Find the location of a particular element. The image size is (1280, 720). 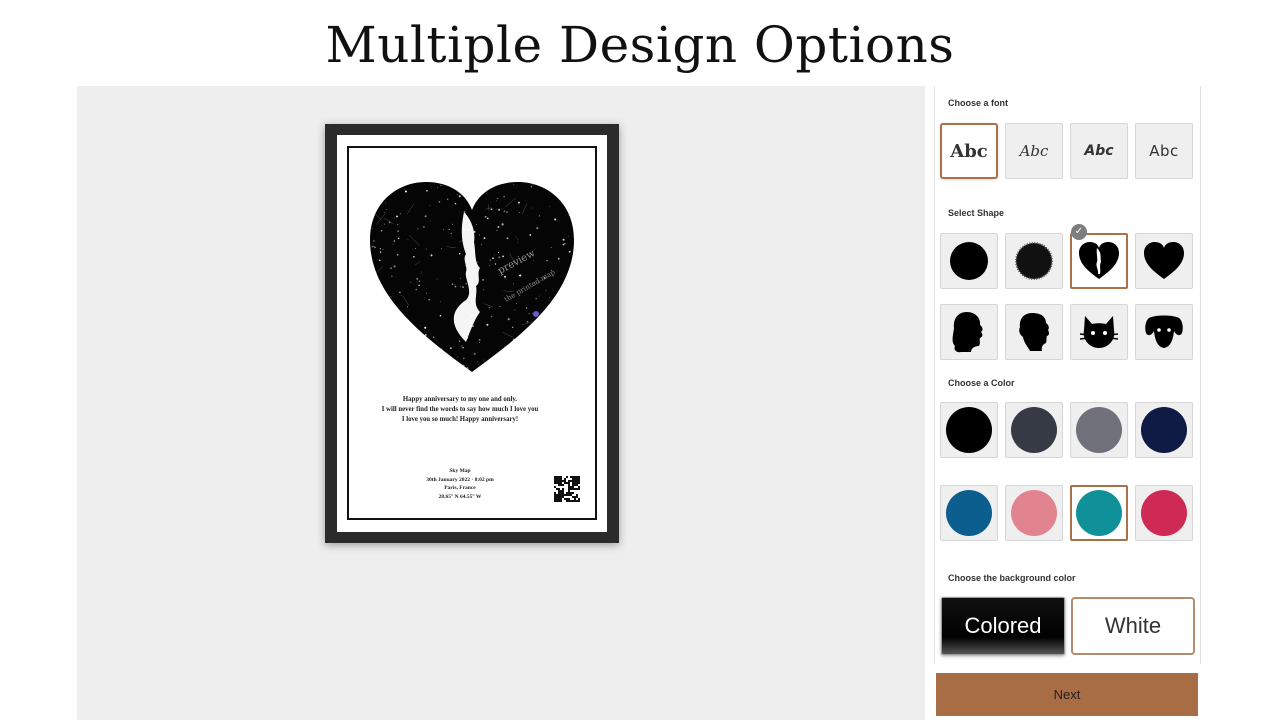

shape-option-woman-profile is located at coordinates (969, 332).